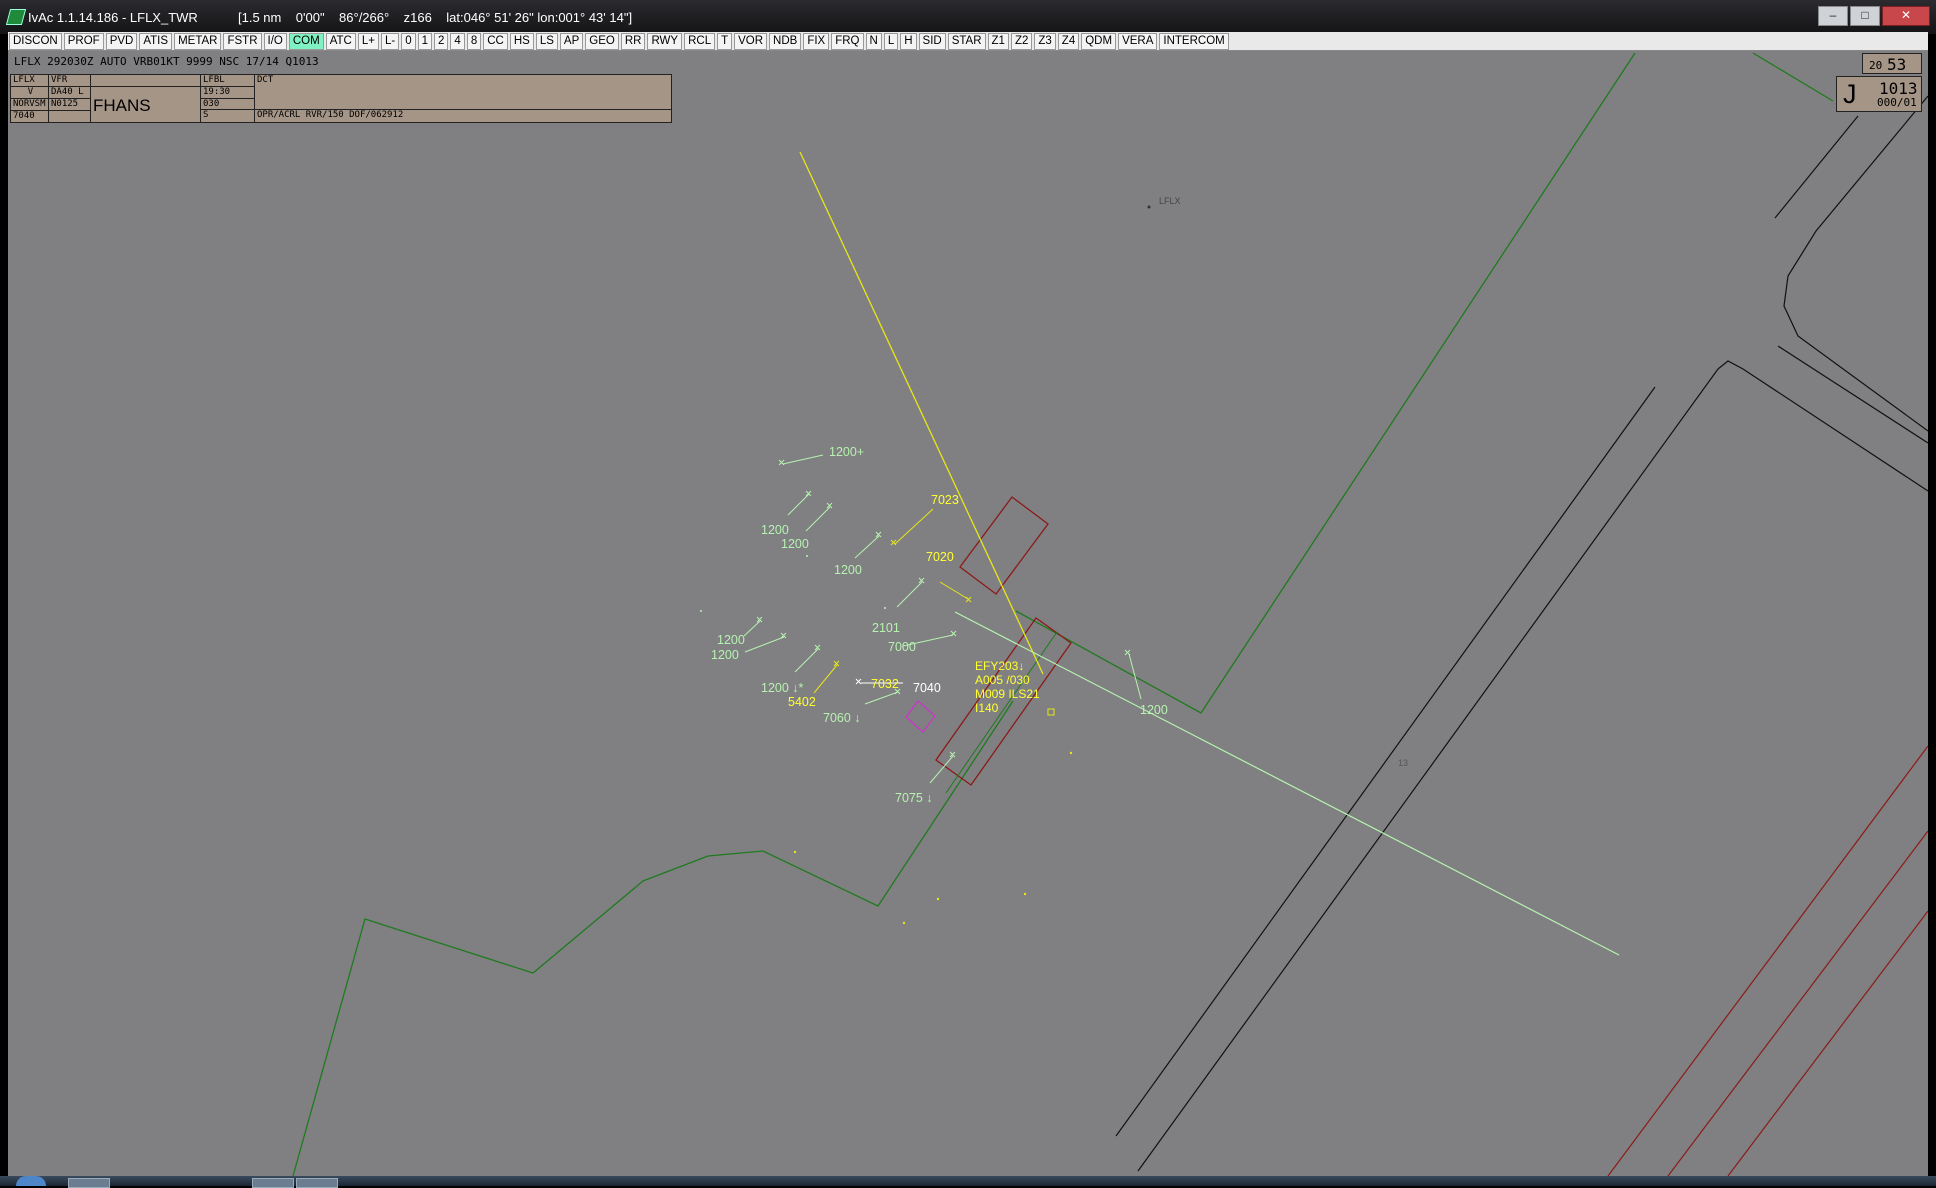  I want to click on ivac-logo-icon, so click(16, 17).